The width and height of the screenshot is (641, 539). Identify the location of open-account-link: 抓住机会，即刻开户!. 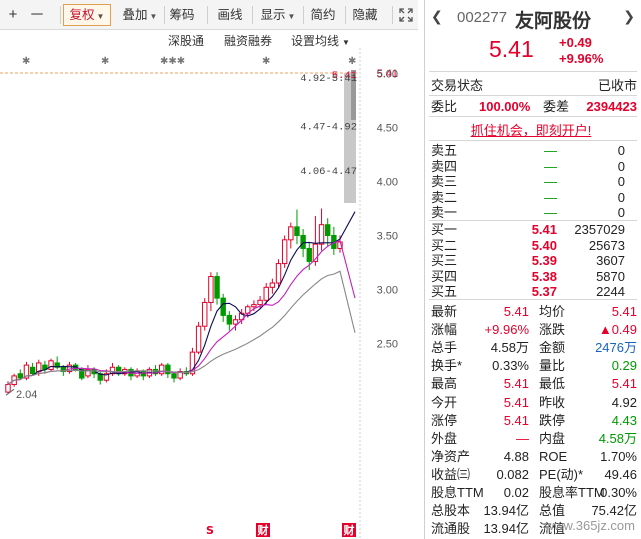
(531, 129).